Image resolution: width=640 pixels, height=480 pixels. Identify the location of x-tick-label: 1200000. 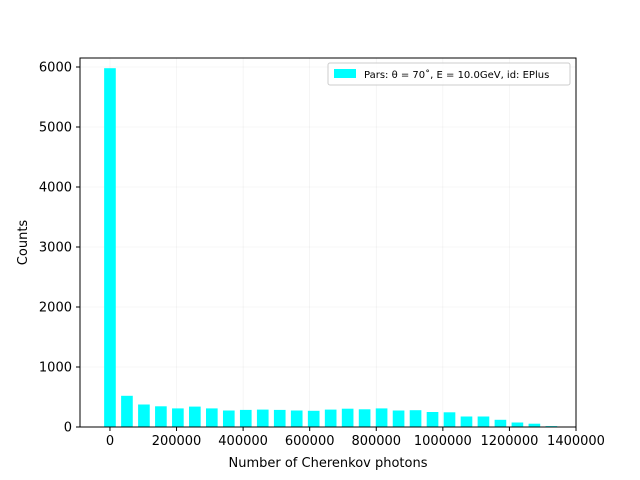
(509, 441).